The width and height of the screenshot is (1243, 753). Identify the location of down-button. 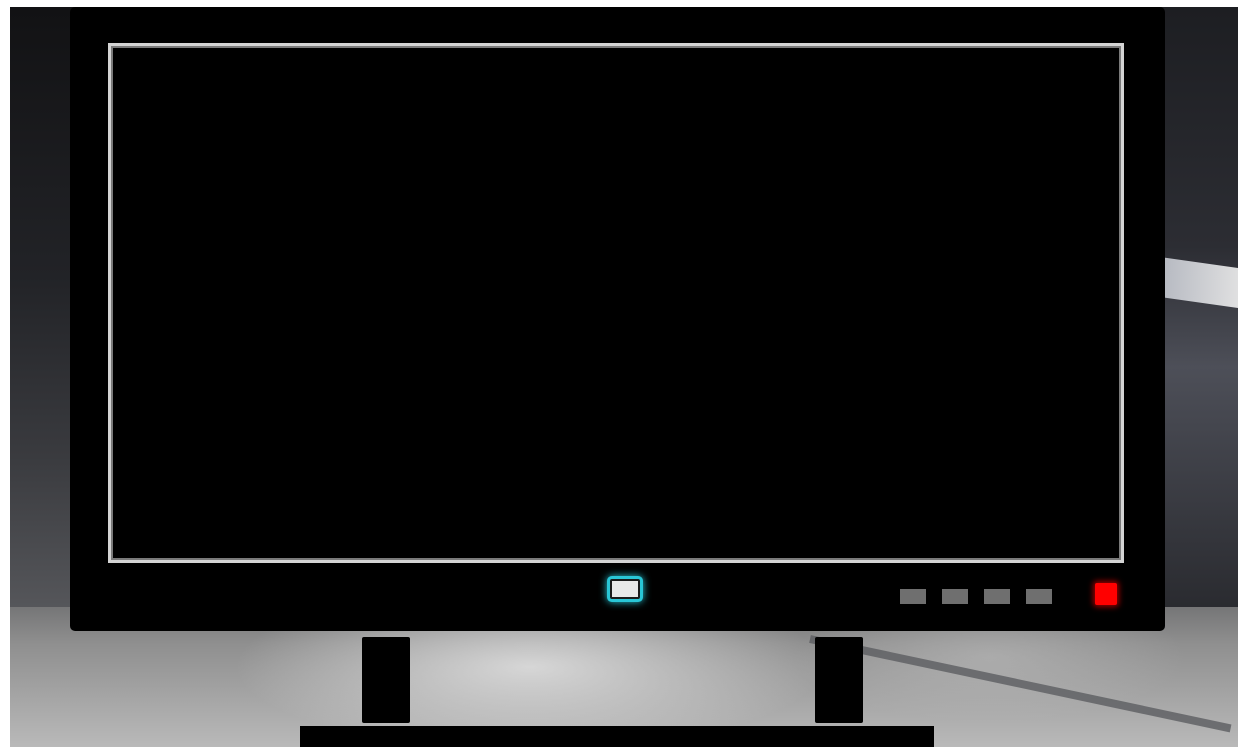
(997, 596).